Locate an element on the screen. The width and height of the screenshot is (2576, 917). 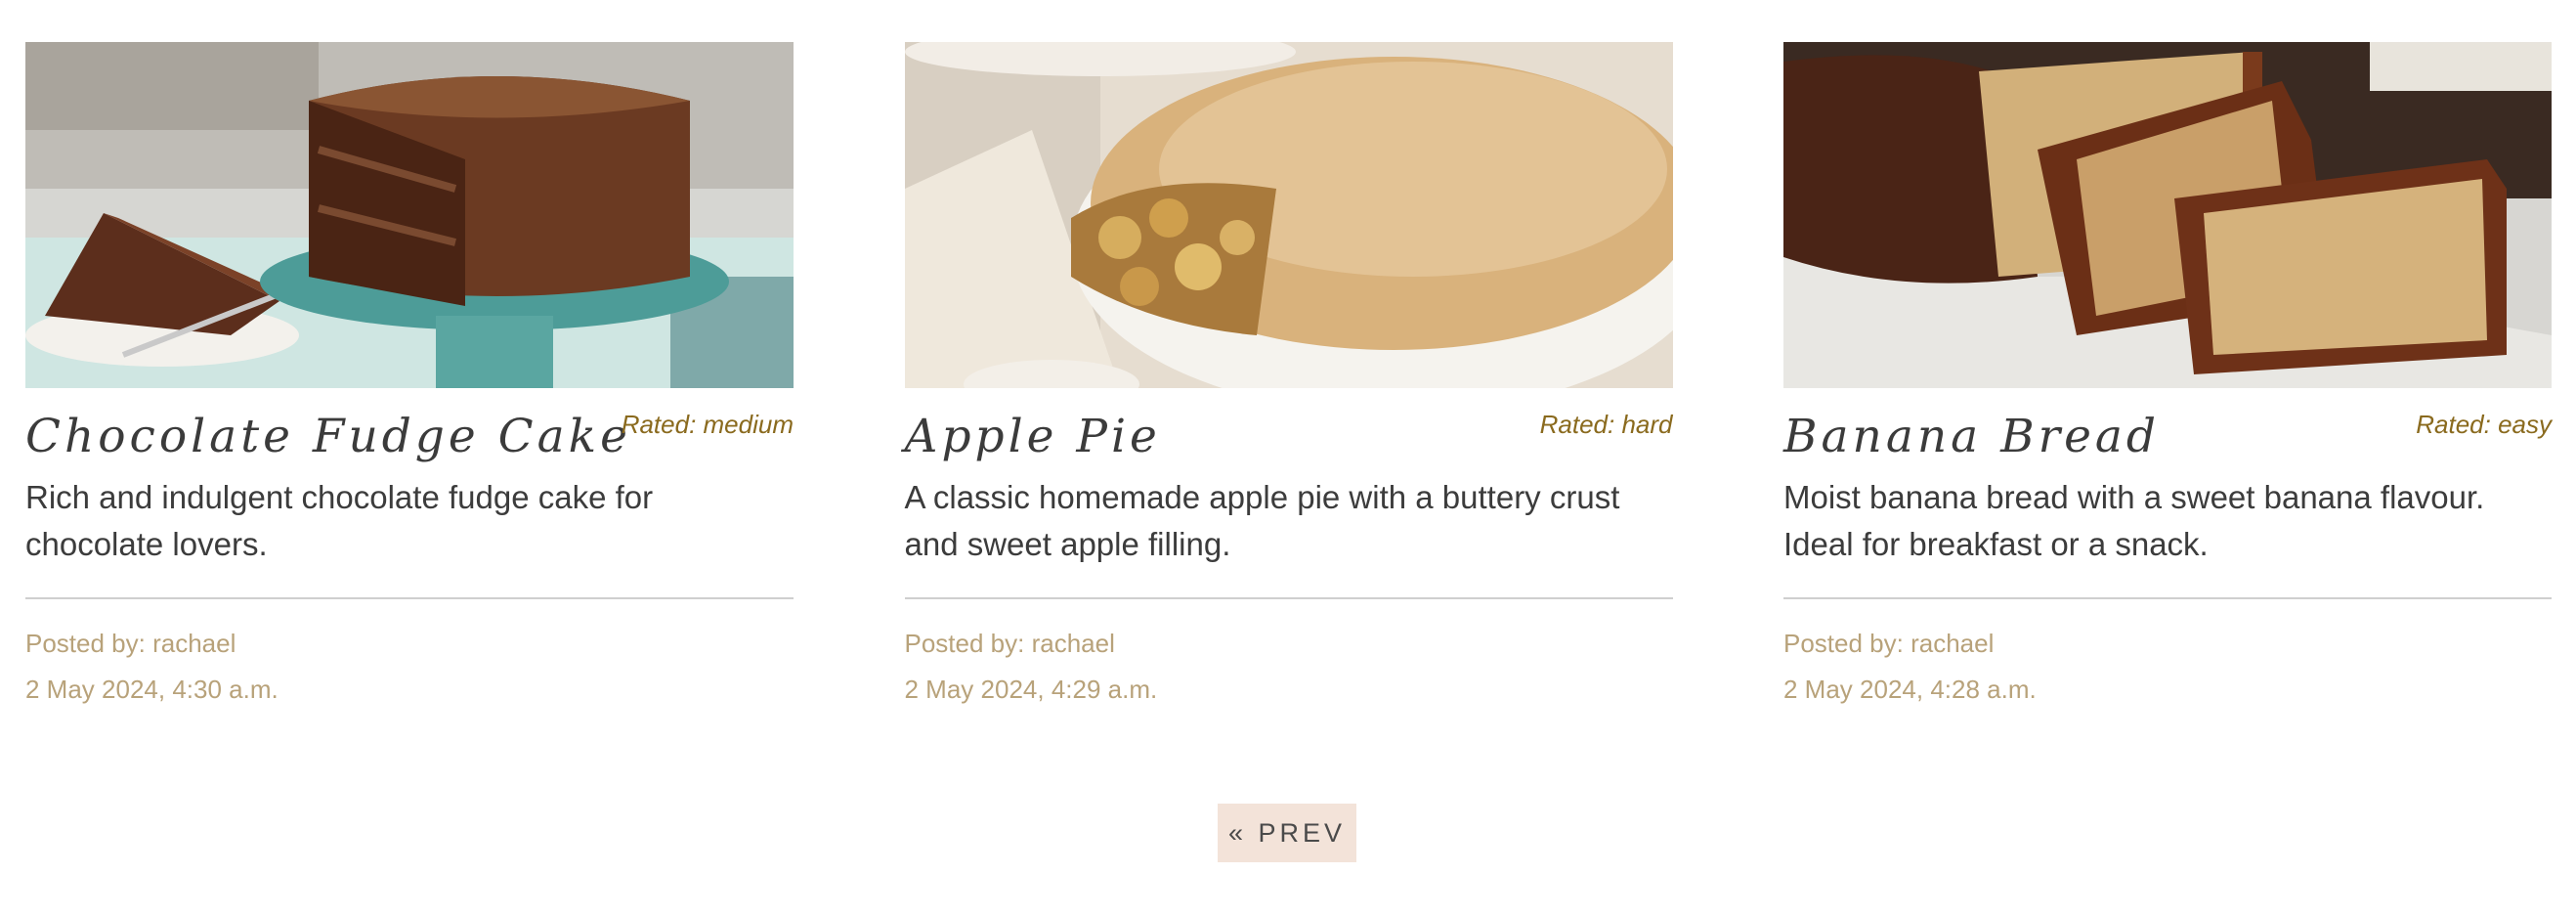
recipe-date: 2 May 2024, 4:30 a.m. is located at coordinates (152, 689).